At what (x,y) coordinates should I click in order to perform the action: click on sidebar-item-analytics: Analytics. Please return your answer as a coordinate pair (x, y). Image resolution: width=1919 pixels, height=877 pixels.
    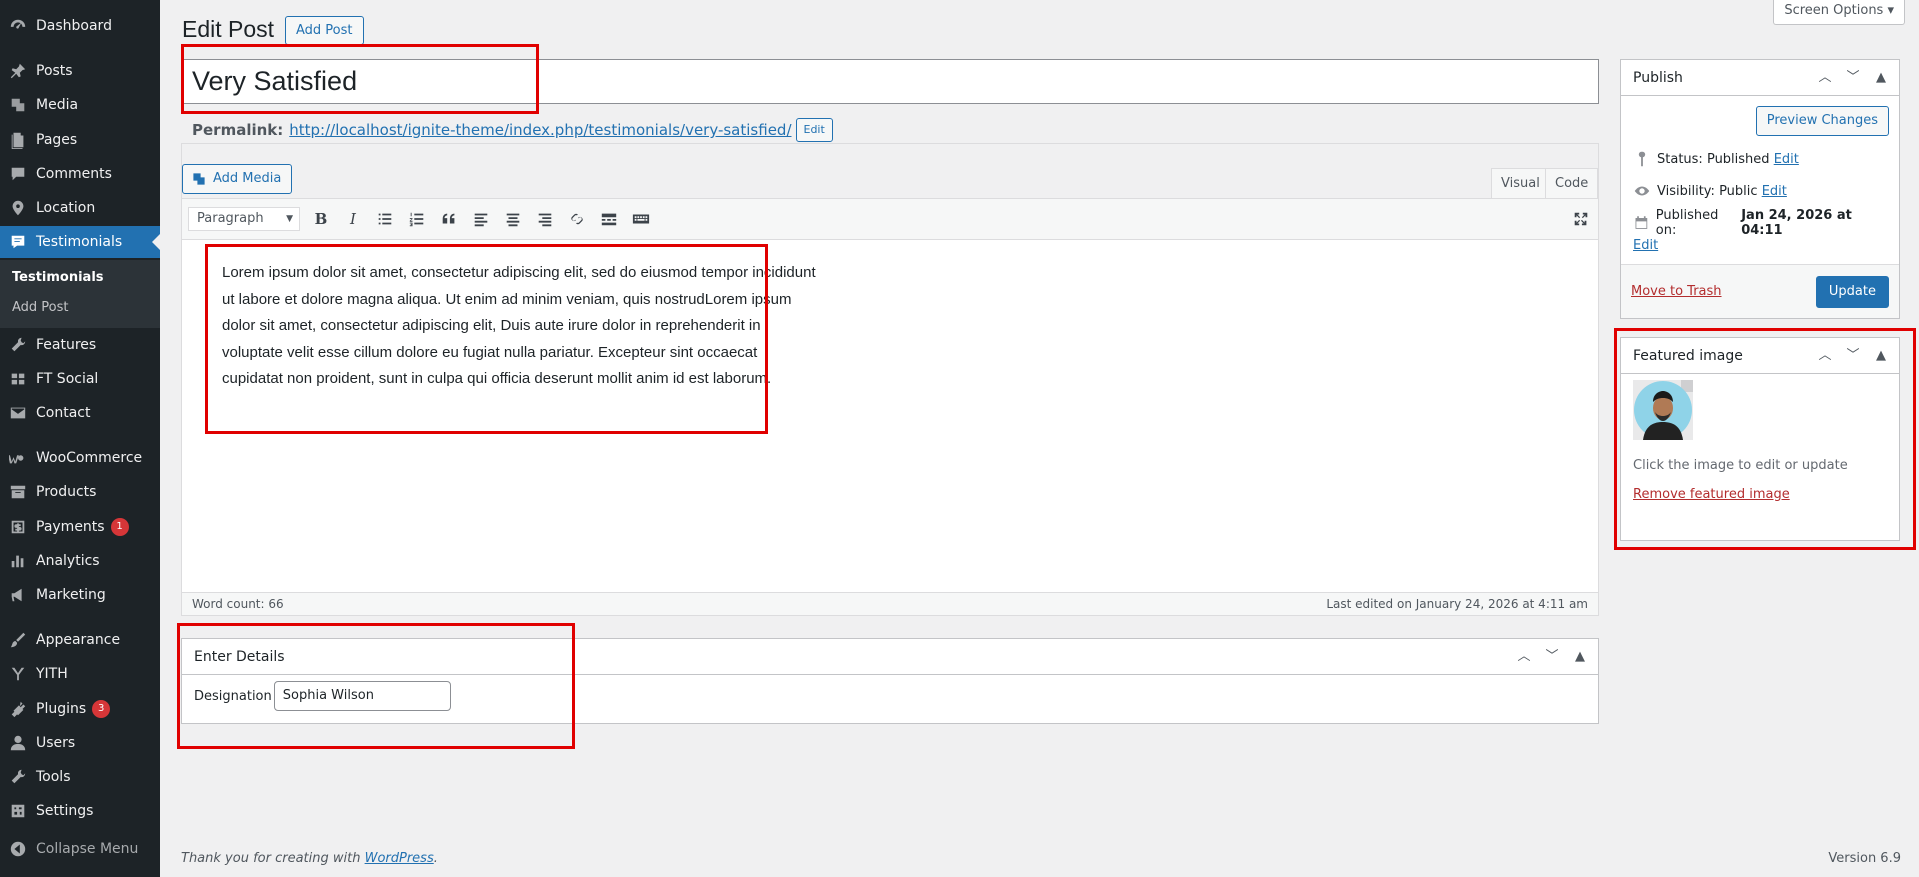
    Looking at the image, I should click on (80, 561).